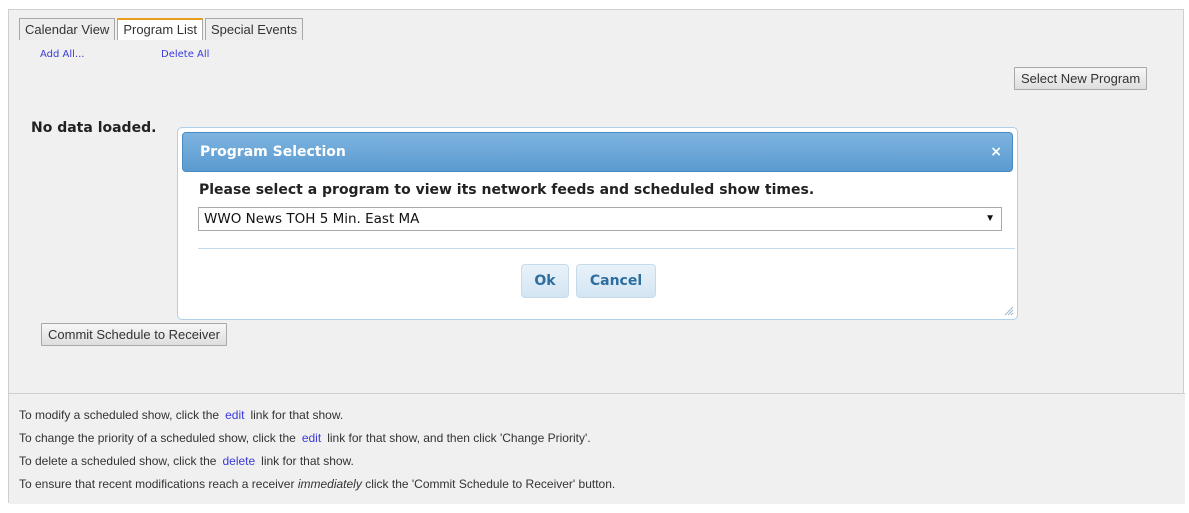 The width and height of the screenshot is (1189, 513). I want to click on help-text: To modify a scheduled show, click the, so click(119, 415).